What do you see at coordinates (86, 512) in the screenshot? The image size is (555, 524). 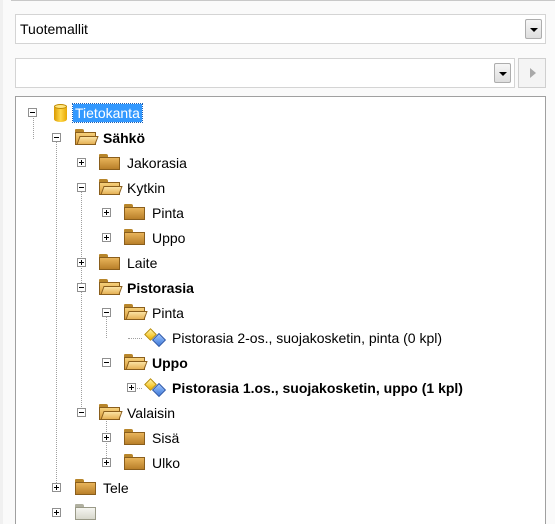 I see `empty-folder-icon` at bounding box center [86, 512].